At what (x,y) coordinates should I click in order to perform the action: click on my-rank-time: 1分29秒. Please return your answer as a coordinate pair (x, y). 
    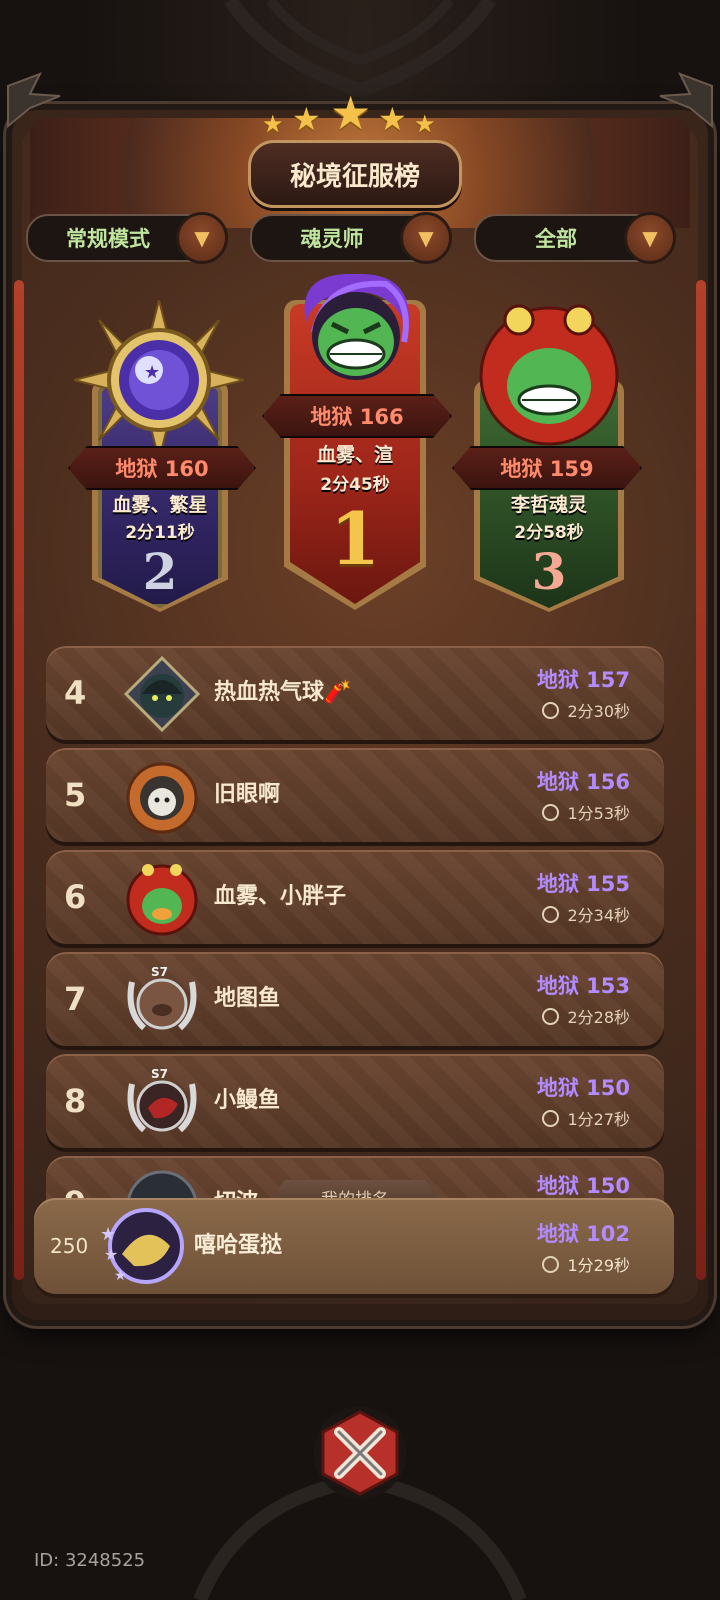
    Looking at the image, I should click on (586, 1264).